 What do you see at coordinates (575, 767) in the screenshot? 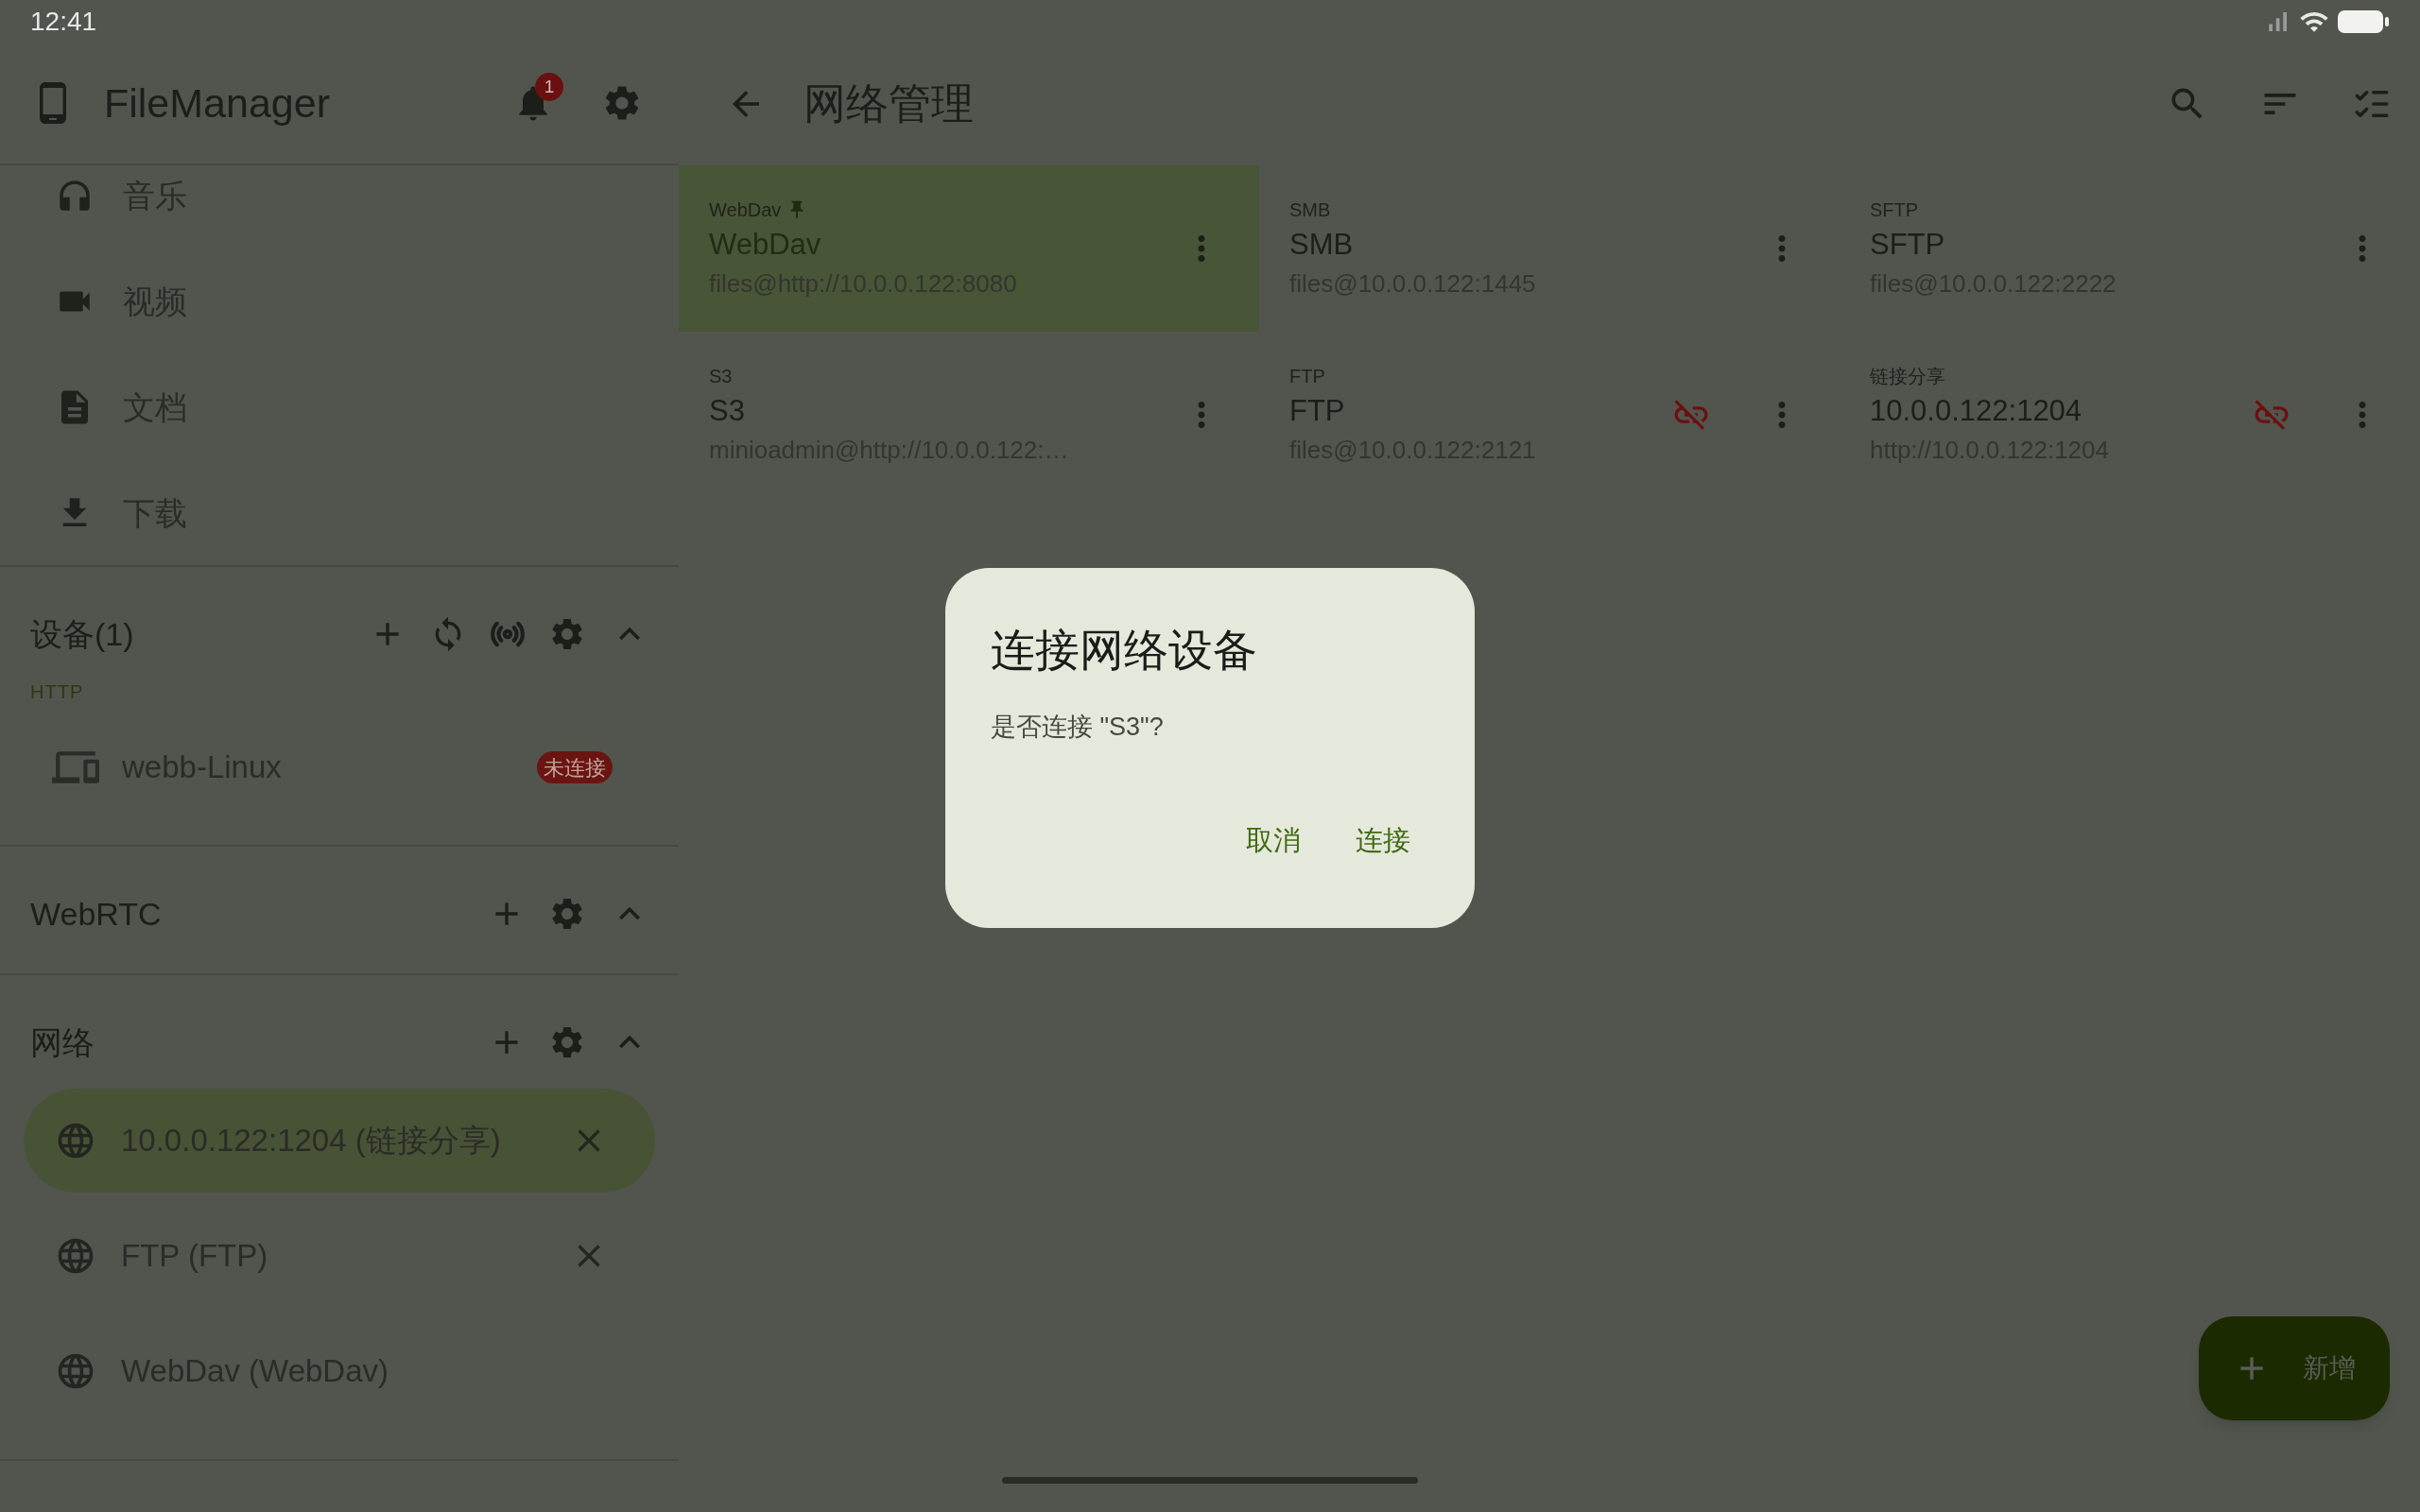
I see `status-badge: 未连接` at bounding box center [575, 767].